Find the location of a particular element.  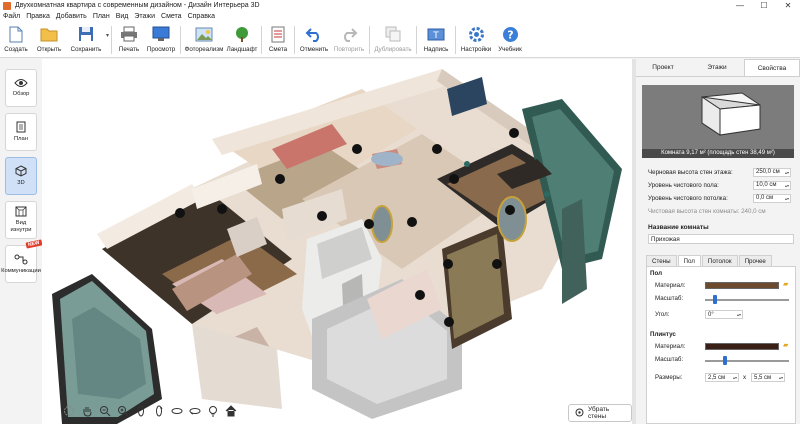

tab-properties: Свойства is located at coordinates (772, 67).